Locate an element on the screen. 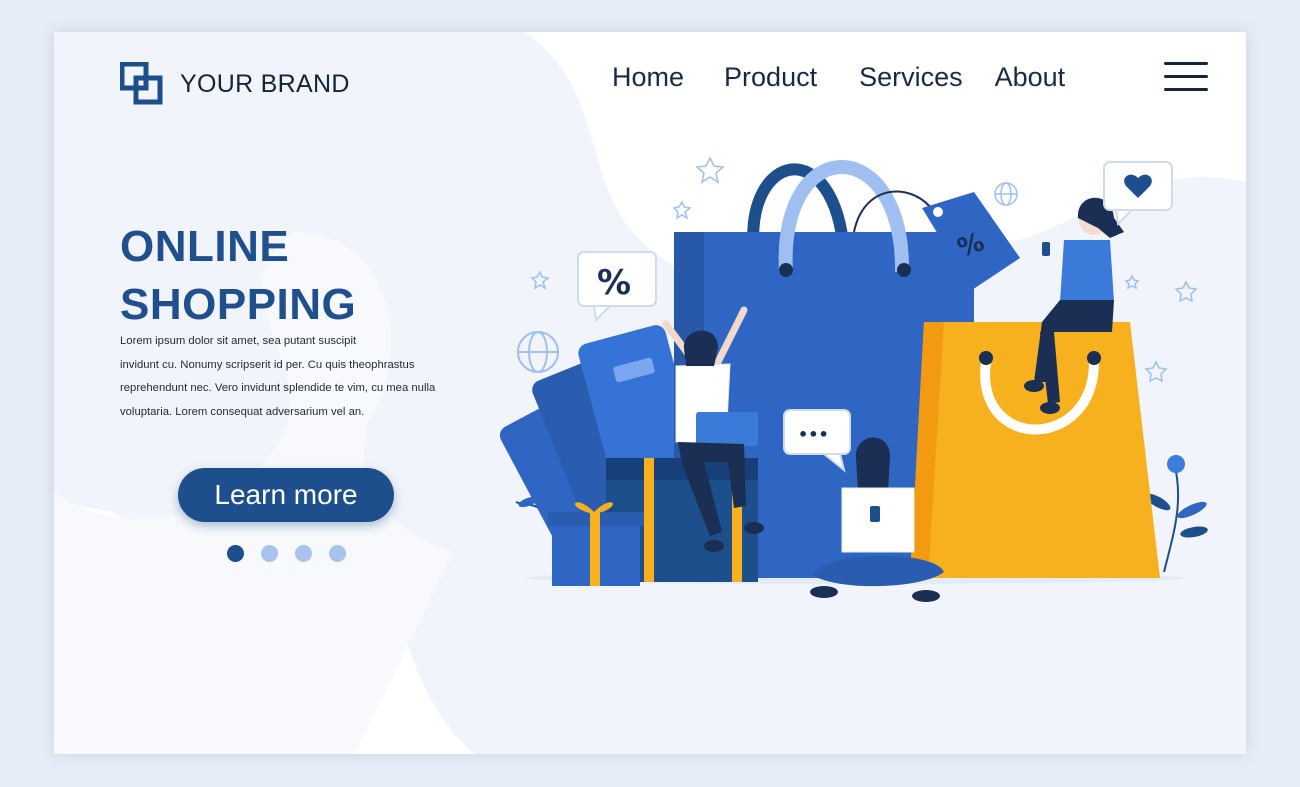  discount-bubble-icon: % is located at coordinates (617, 287).